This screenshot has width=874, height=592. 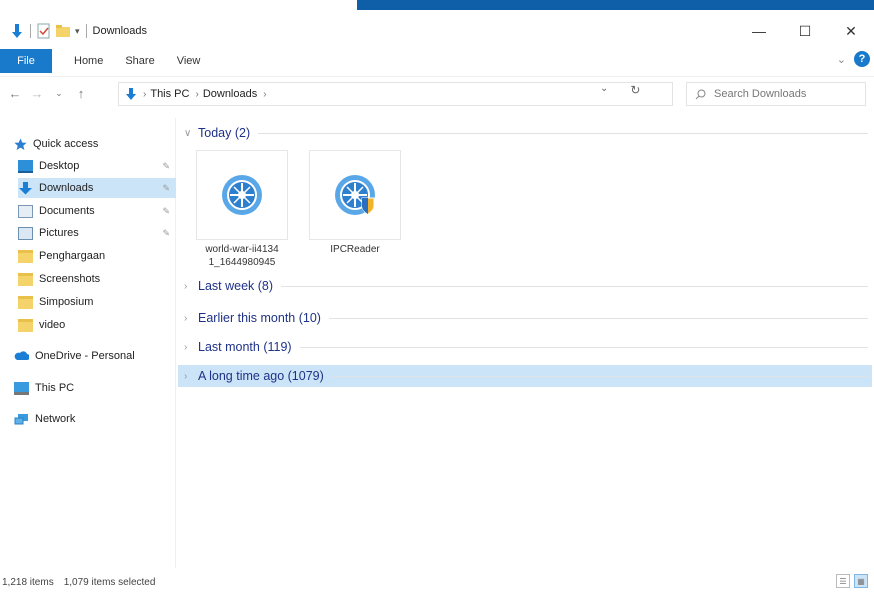 I want to click on tab-home: Home, so click(x=88, y=61).